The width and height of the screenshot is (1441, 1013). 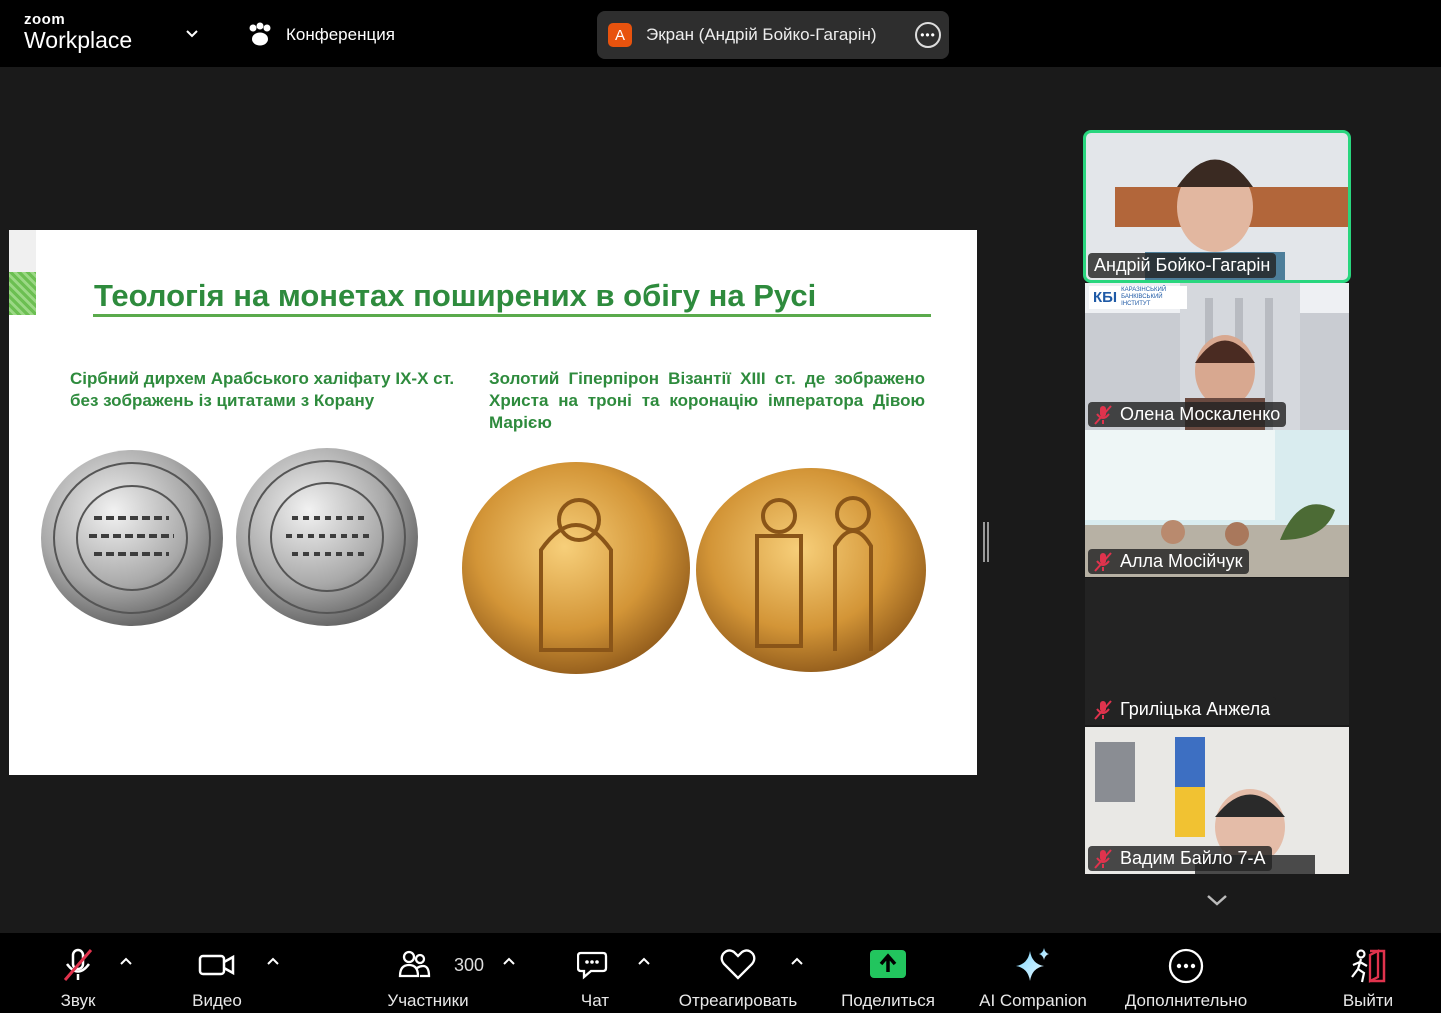 I want to click on participant-name: Андрій Бойко-Гагарін, so click(x=1182, y=265).